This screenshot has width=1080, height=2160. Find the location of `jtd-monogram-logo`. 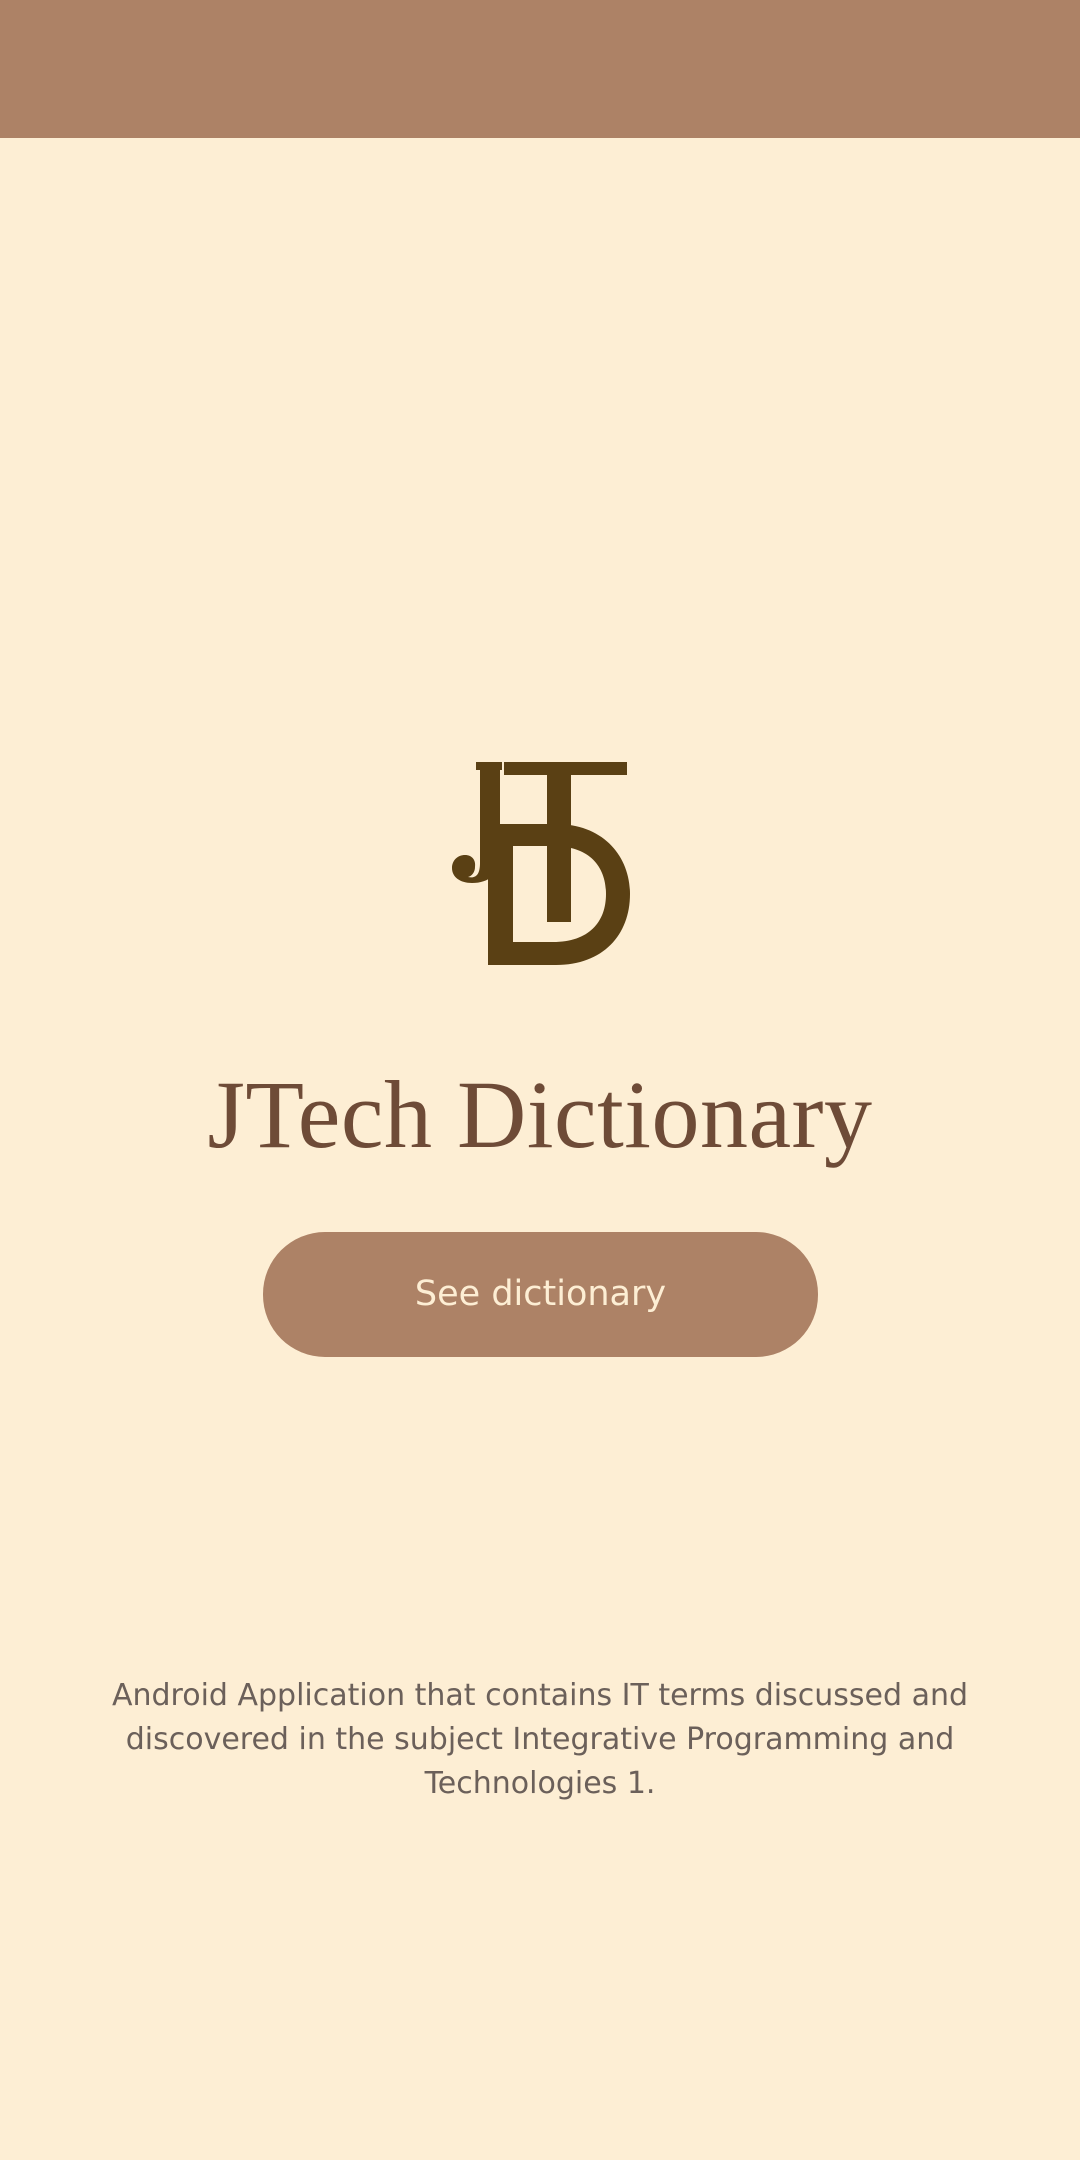

jtd-monogram-logo is located at coordinates (542, 860).